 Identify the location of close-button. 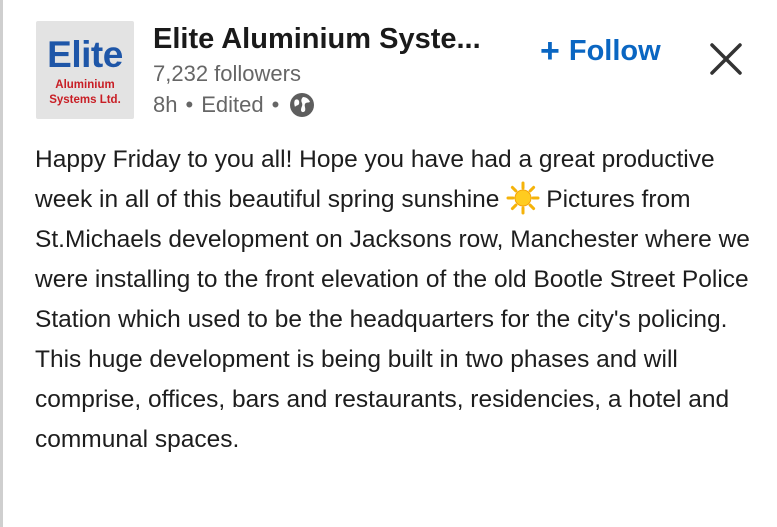
(726, 59).